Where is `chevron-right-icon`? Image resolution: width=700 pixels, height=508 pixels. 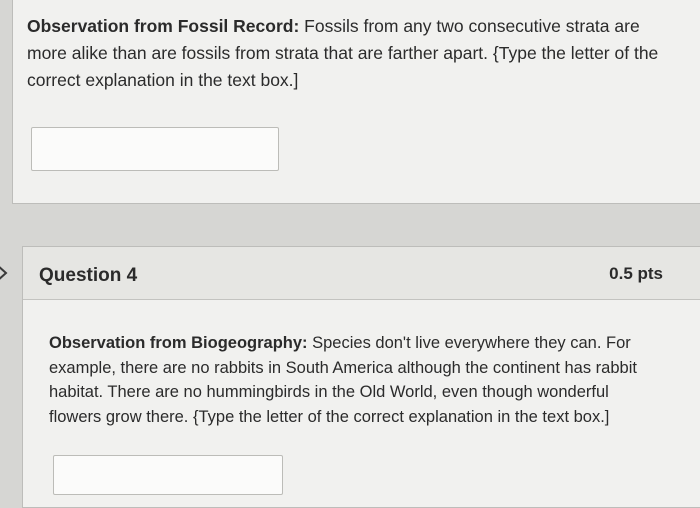
chevron-right-icon is located at coordinates (6, 273).